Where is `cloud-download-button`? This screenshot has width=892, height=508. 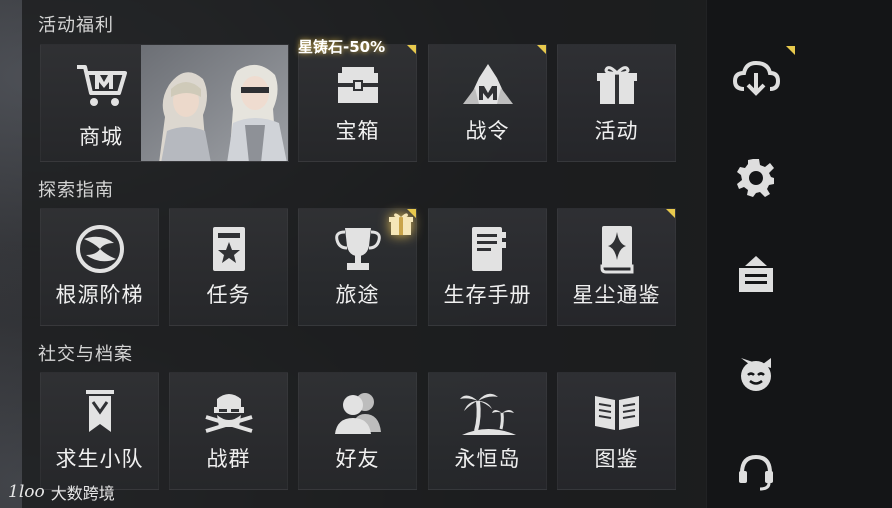 cloud-download-button is located at coordinates (756, 79).